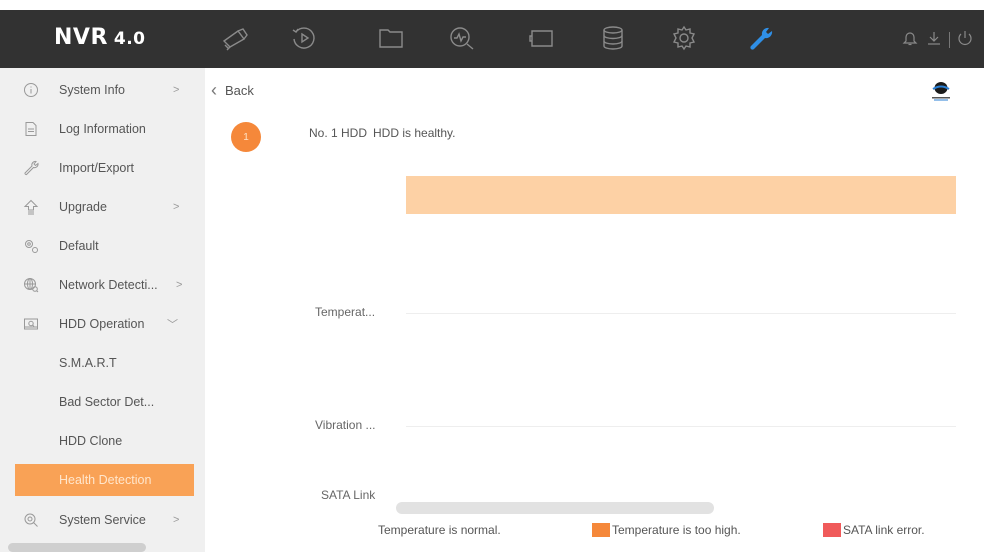 This screenshot has width=984, height=552. Describe the element at coordinates (31, 246) in the screenshot. I see `default-gears-icon` at that location.